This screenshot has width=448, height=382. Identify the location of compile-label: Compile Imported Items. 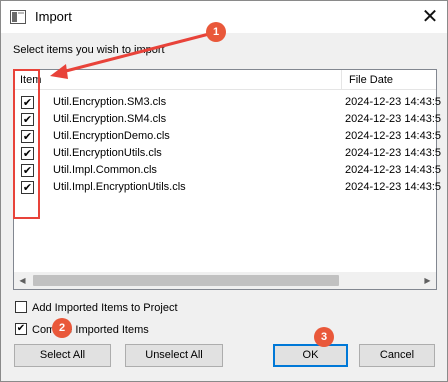
(90, 330).